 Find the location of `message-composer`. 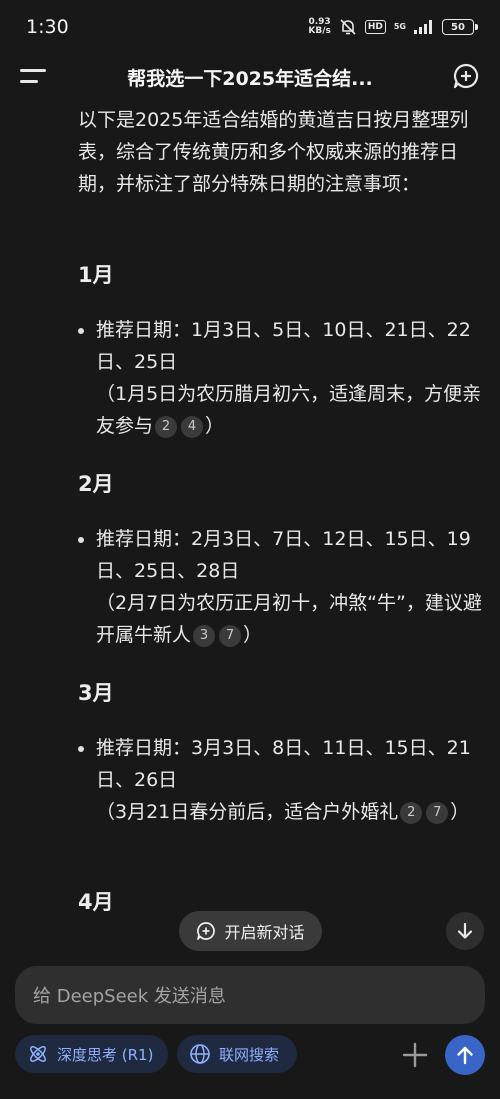

message-composer is located at coordinates (250, 996).